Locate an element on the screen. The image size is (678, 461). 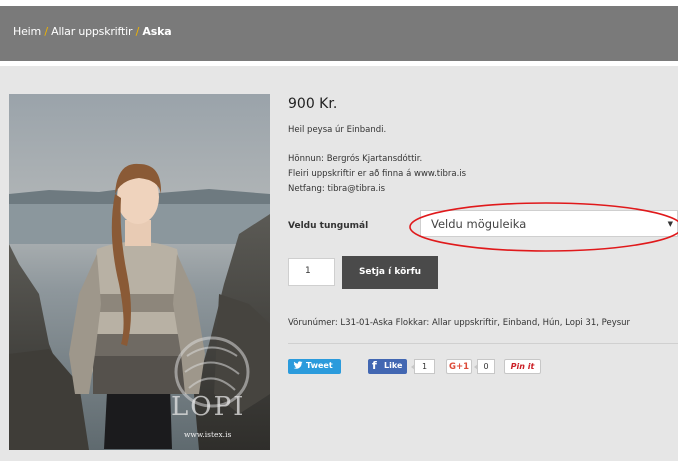
product-price: 900 Kr. is located at coordinates (313, 104).